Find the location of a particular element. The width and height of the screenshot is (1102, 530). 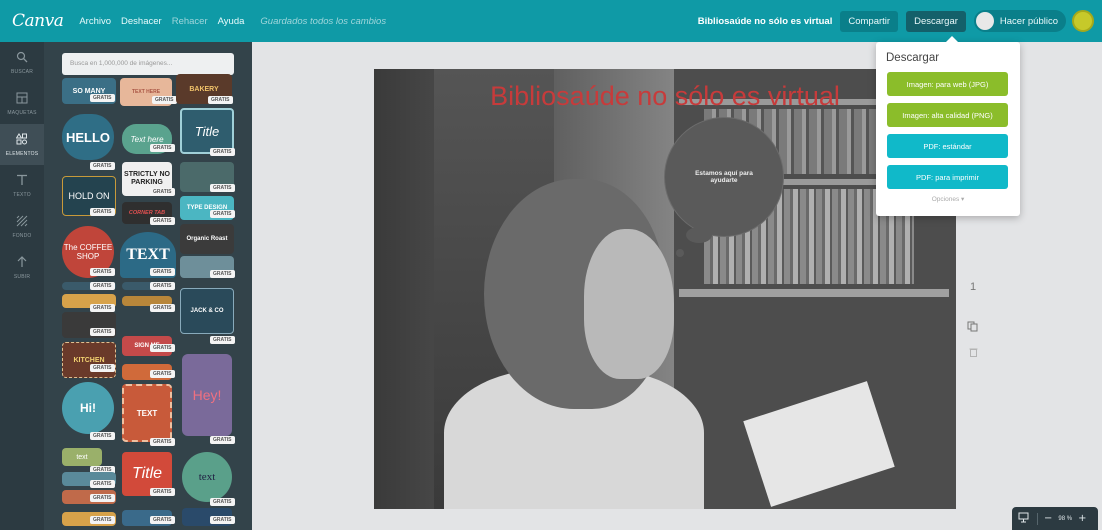

rail-item-maquetas: MAQUETAS is located at coordinates (22, 103).